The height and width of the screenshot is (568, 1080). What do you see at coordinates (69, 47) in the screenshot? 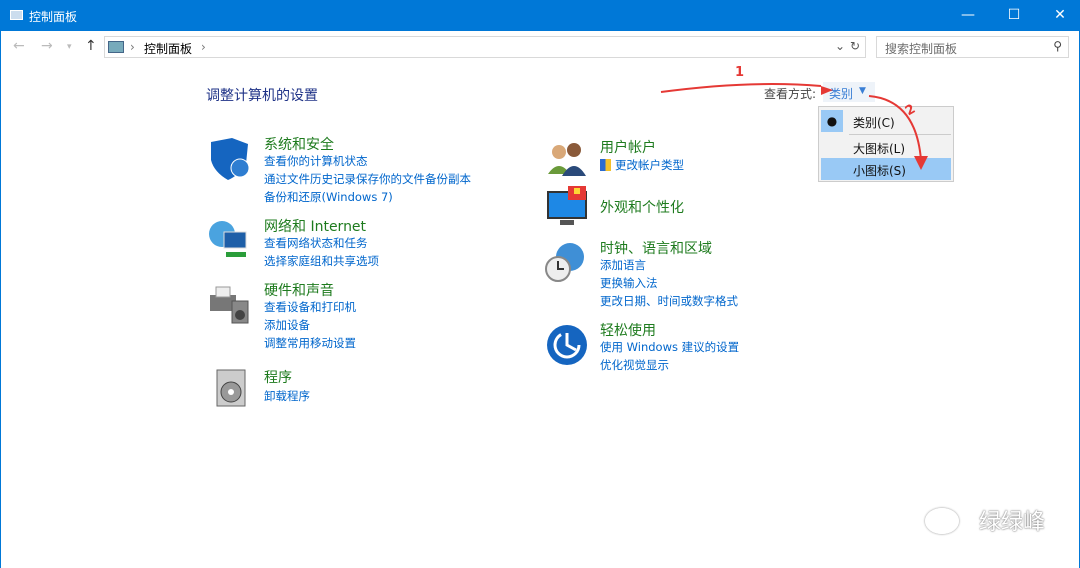
I see `recent-dropdown: ▾` at bounding box center [69, 47].